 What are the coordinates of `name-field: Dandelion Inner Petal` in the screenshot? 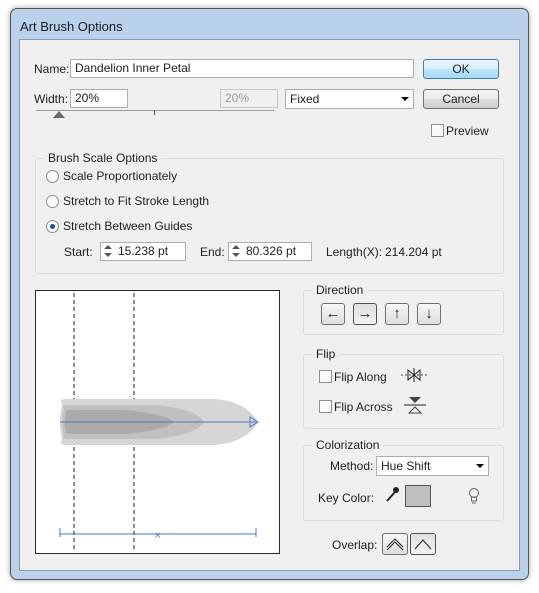 It's located at (242, 68).